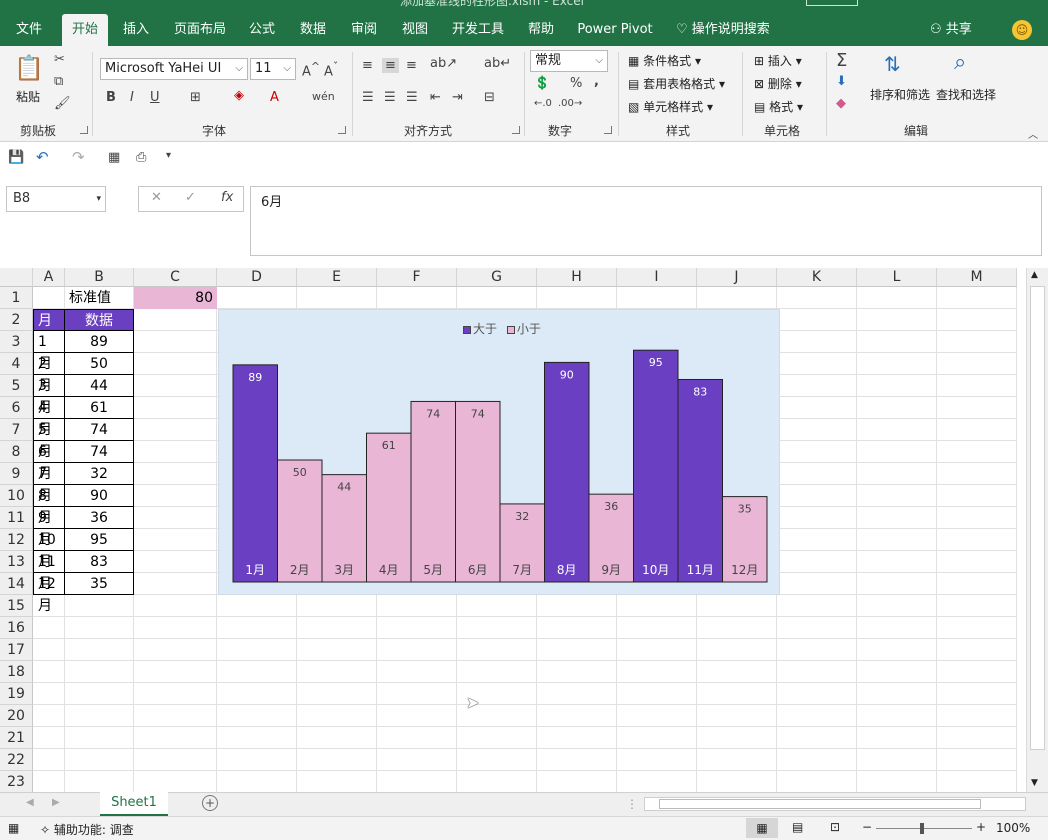 This screenshot has width=1048, height=840. Describe the element at coordinates (570, 103) in the screenshot. I see `decrease-decimal-icon: .00→` at that location.